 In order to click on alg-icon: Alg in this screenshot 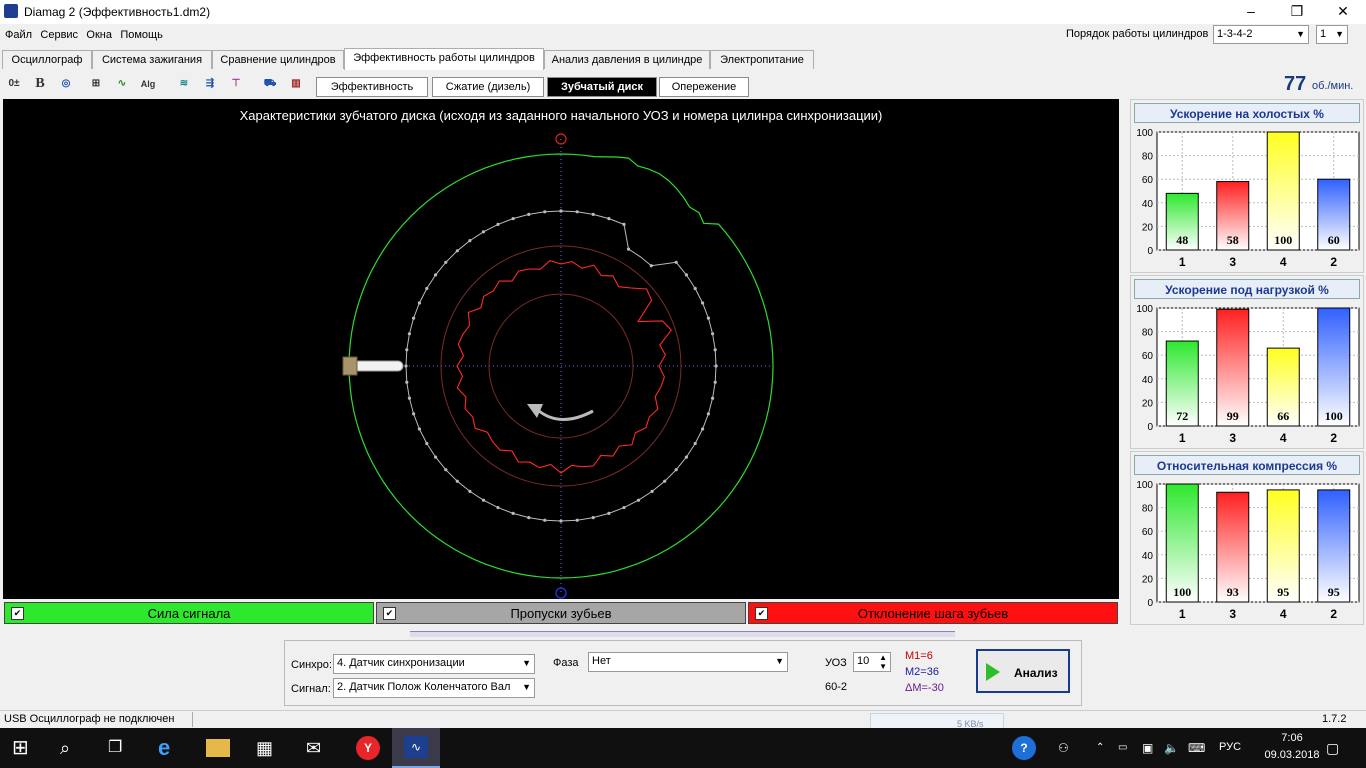, I will do `click(148, 84)`.